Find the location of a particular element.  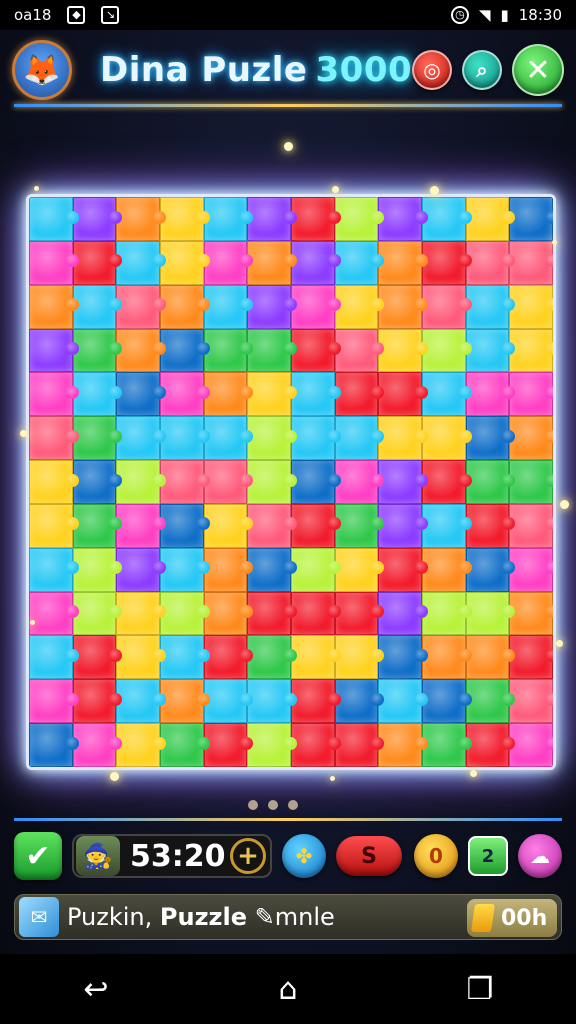

close-button: ✕ is located at coordinates (538, 70).